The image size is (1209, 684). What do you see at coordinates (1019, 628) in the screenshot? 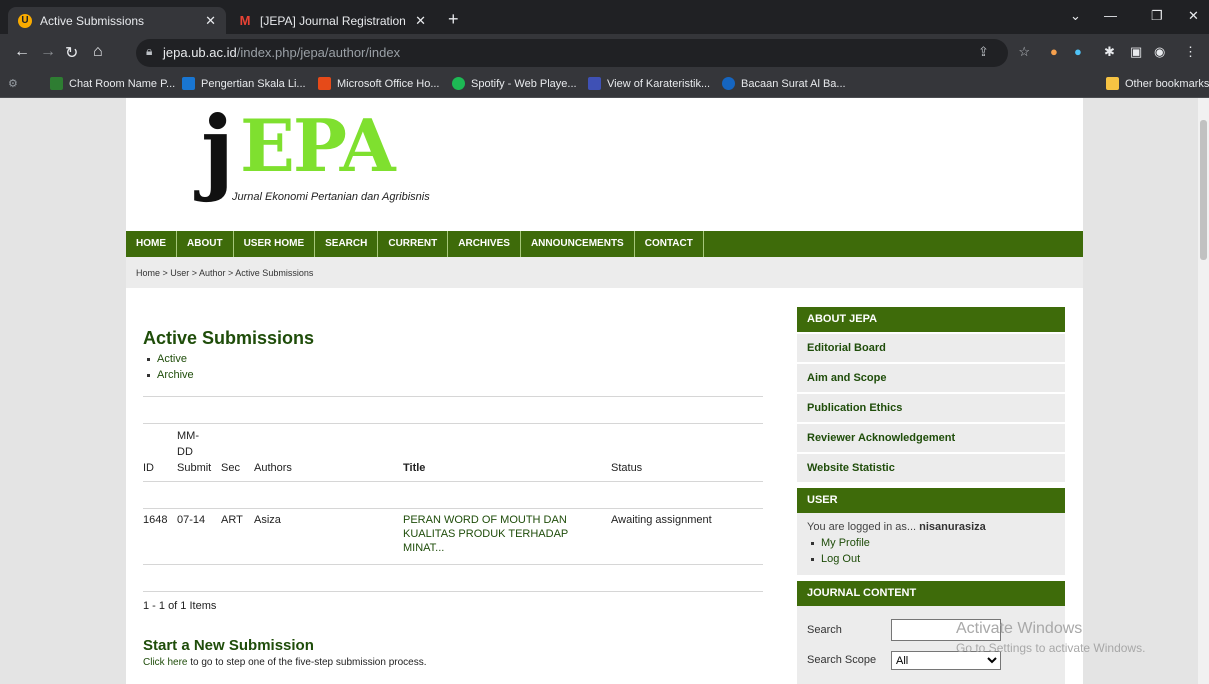
I see `activate-windows-watermark: Activate Windows` at bounding box center [1019, 628].